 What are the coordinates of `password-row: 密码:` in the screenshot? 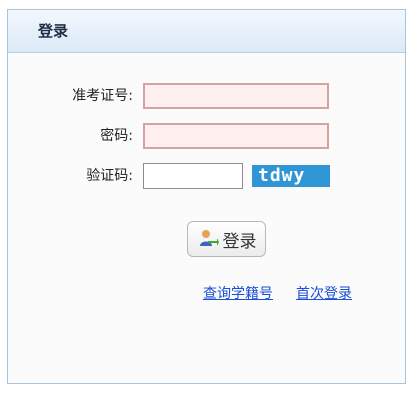 It's located at (206, 136).